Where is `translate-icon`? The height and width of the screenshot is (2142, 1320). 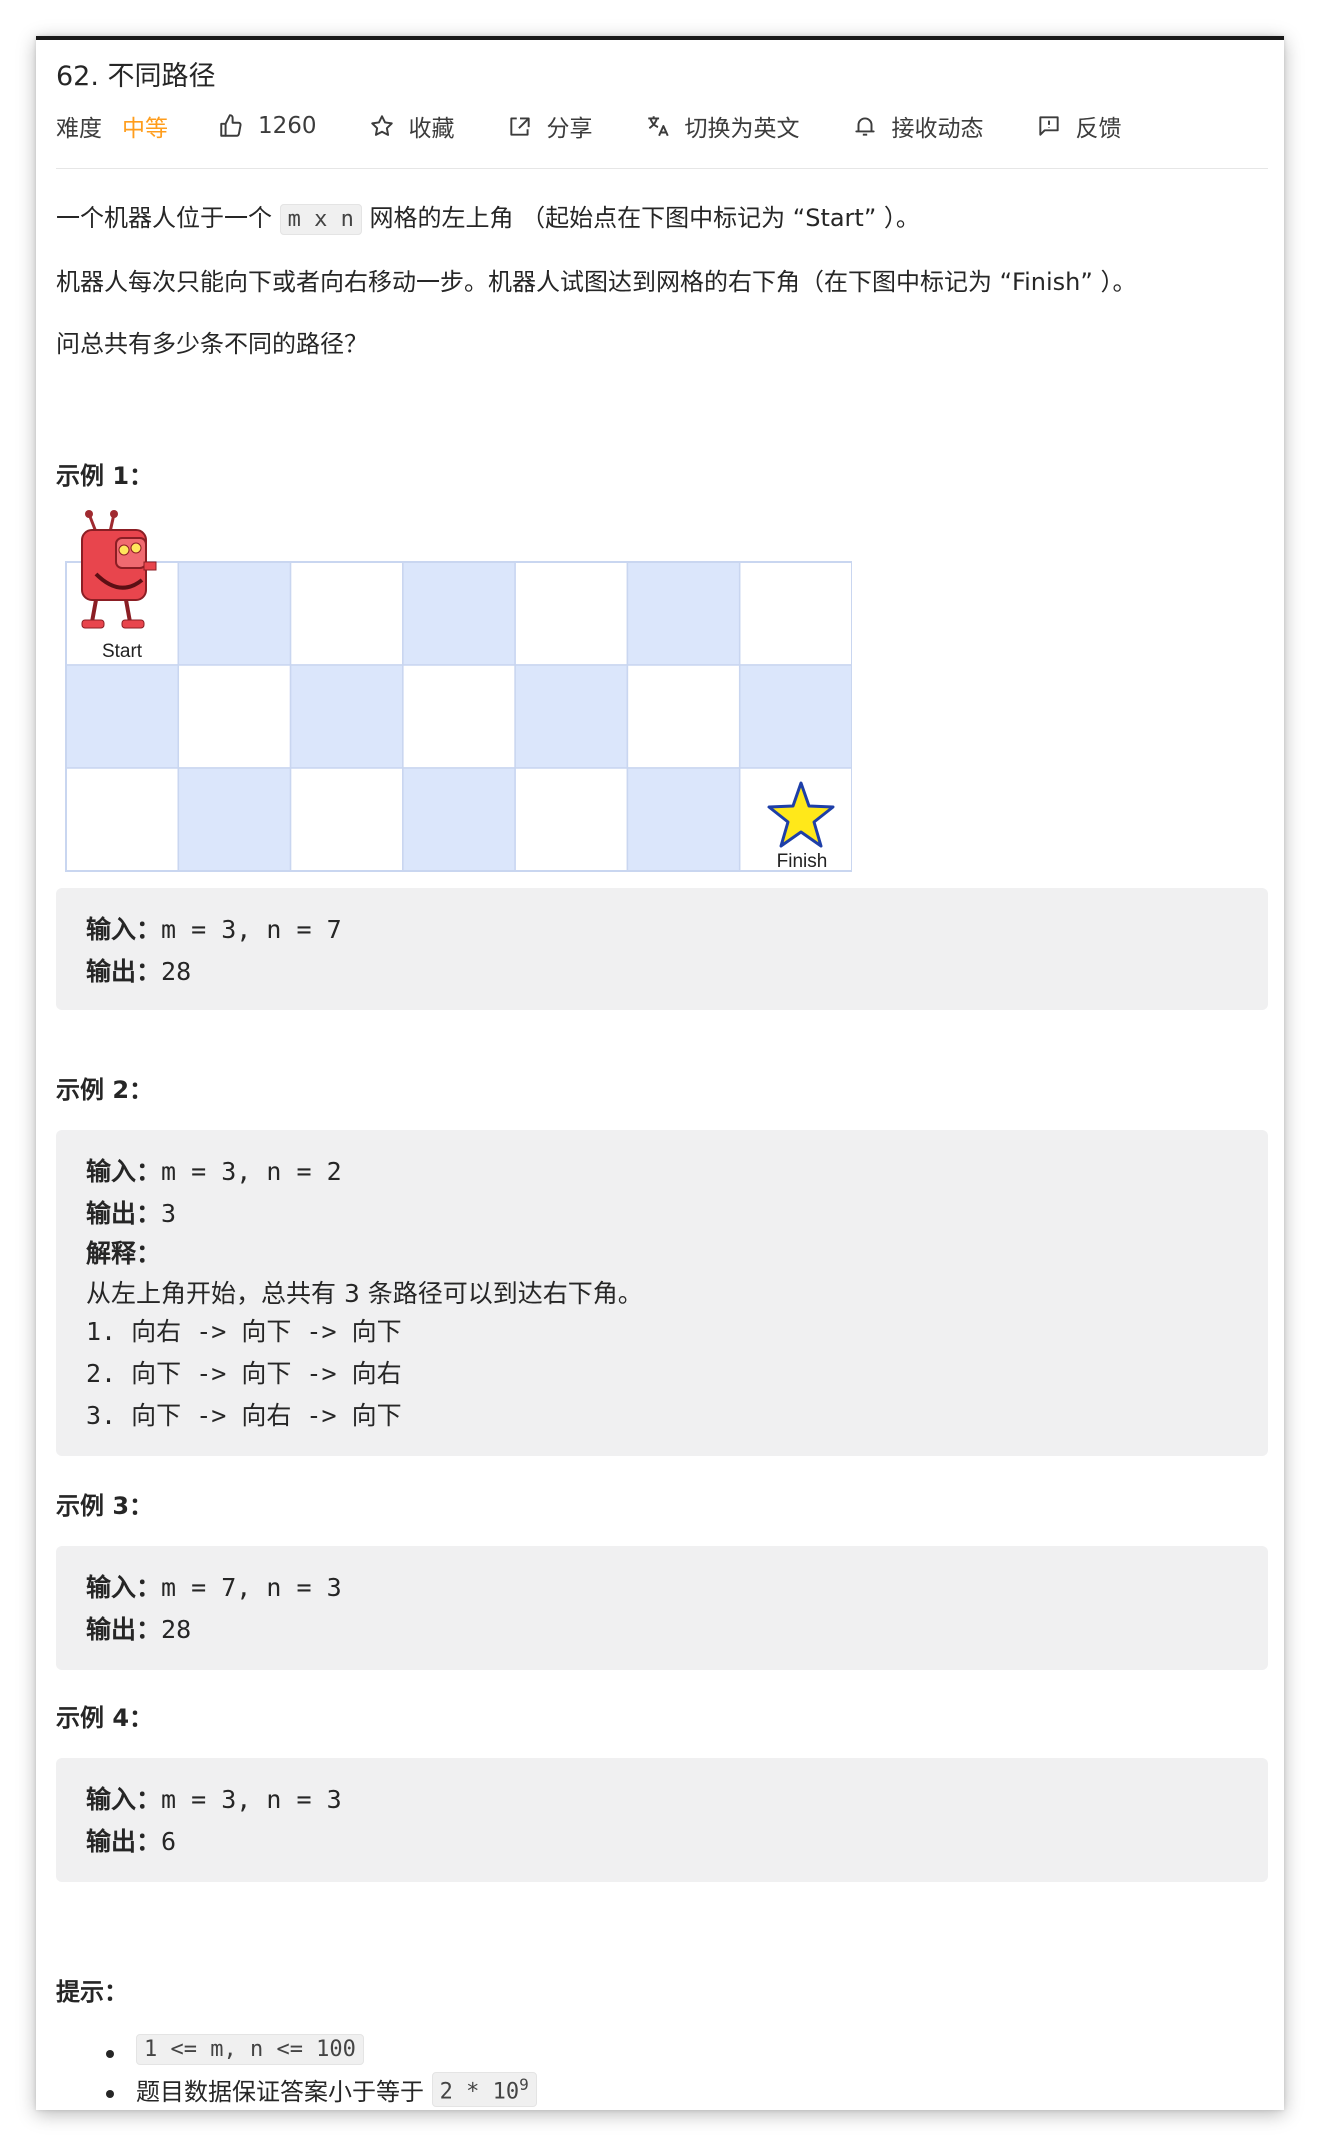
translate-icon is located at coordinates (658, 126).